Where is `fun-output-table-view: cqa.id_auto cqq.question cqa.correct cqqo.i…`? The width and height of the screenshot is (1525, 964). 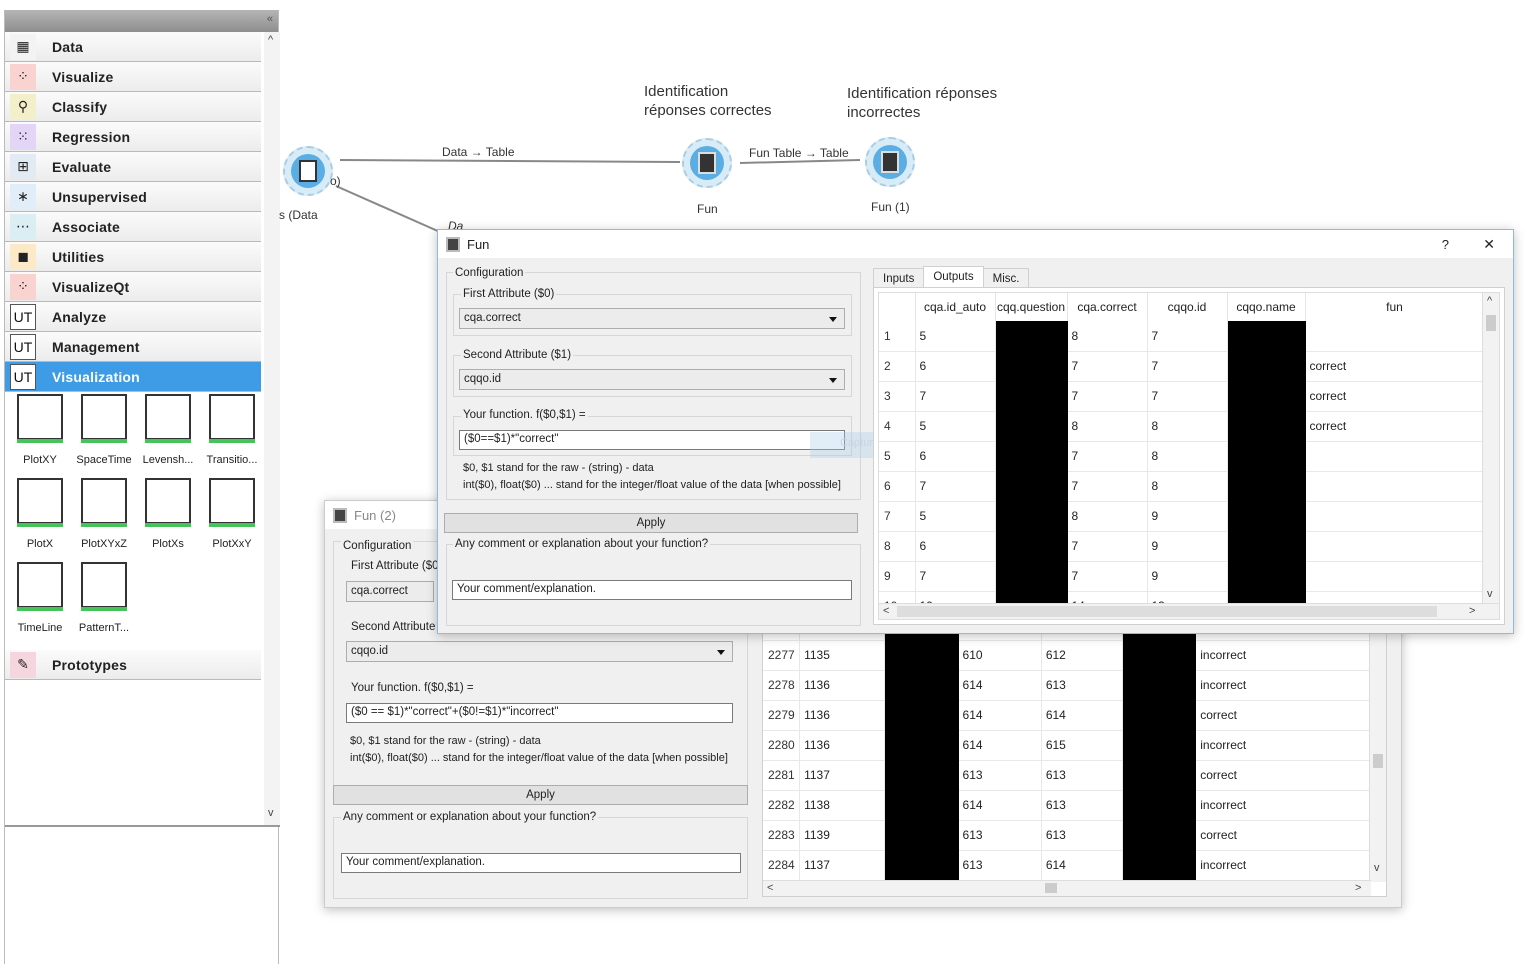
fun-output-table-view: cqa.id_auto cqq.question cqa.correct cqqo.i… is located at coordinates (1189, 456).